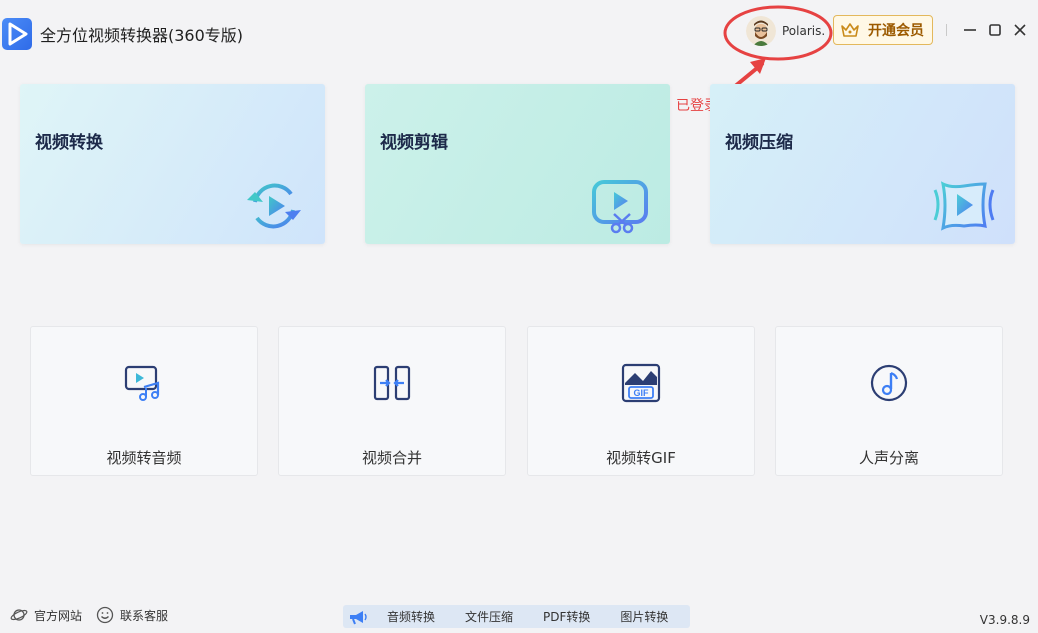 This screenshot has height=633, width=1038. I want to click on app-title: 全方位视频转换器(360专版), so click(142, 35).